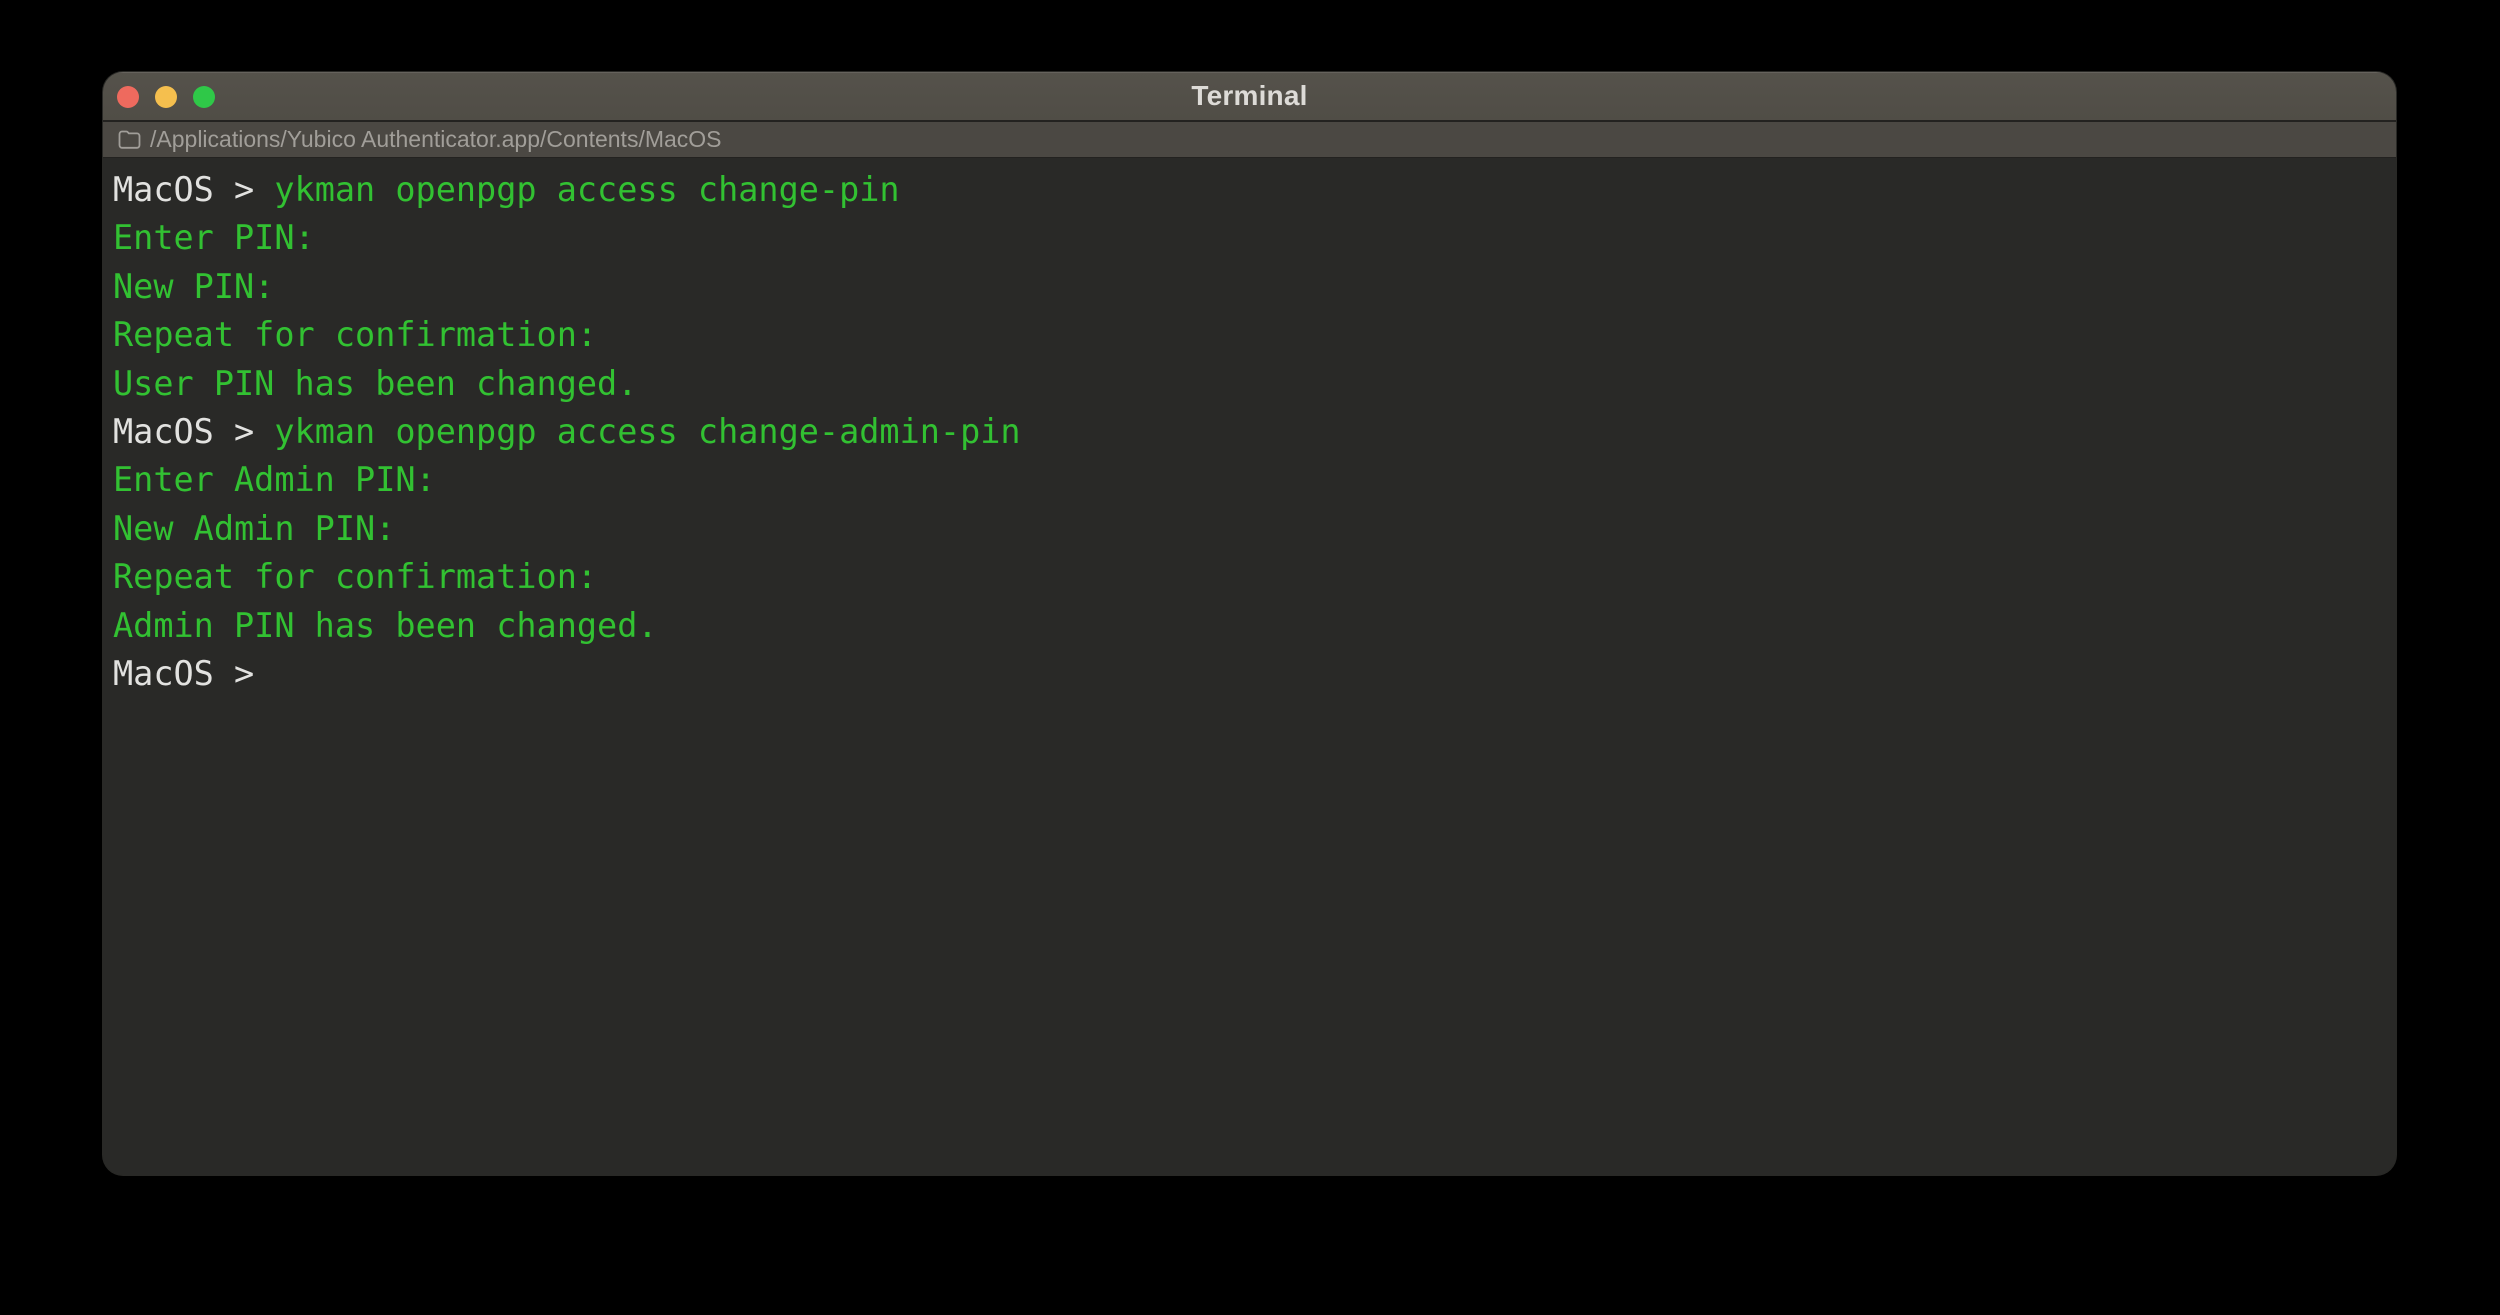 Image resolution: width=2500 pixels, height=1315 pixels. What do you see at coordinates (129, 139) in the screenshot?
I see `folder-icon` at bounding box center [129, 139].